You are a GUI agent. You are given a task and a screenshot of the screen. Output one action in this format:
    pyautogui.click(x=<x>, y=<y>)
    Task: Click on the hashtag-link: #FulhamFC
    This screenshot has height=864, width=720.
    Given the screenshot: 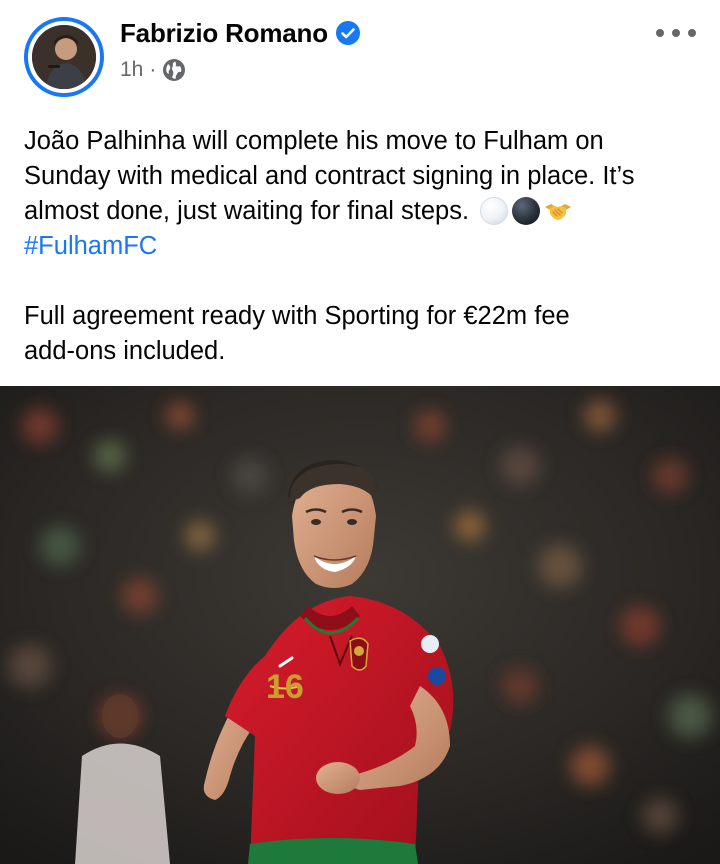 What is the action you would take?
    pyautogui.click(x=90, y=246)
    